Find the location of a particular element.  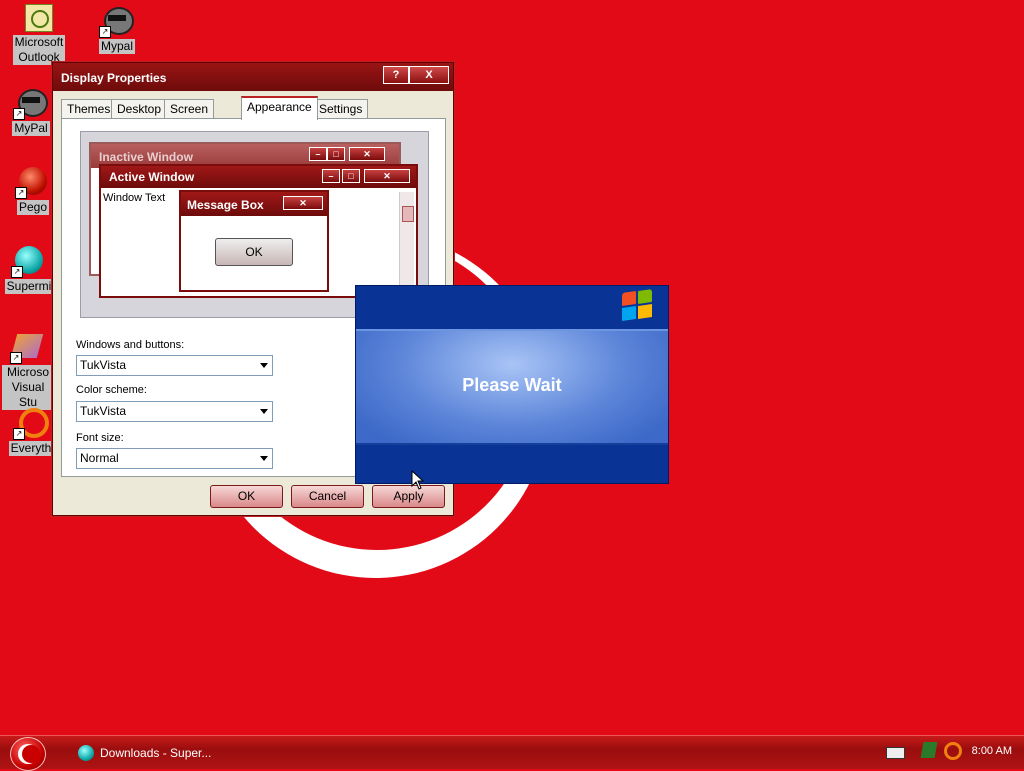

red-ball-icon: ↗ is located at coordinates (32, 182).